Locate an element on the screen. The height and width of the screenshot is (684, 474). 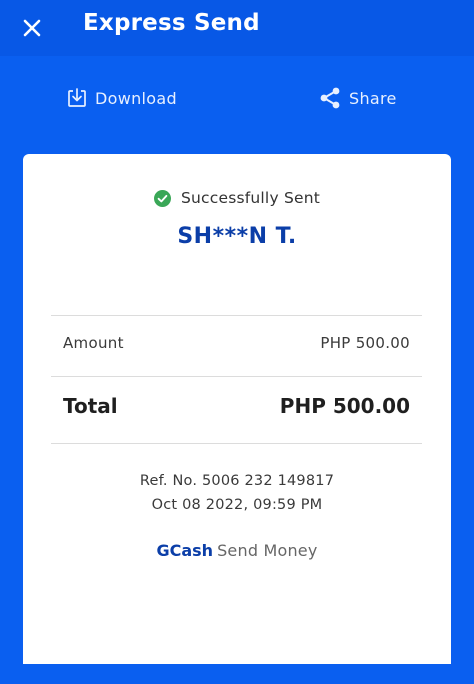
page-title: Express Send is located at coordinates (171, 23).